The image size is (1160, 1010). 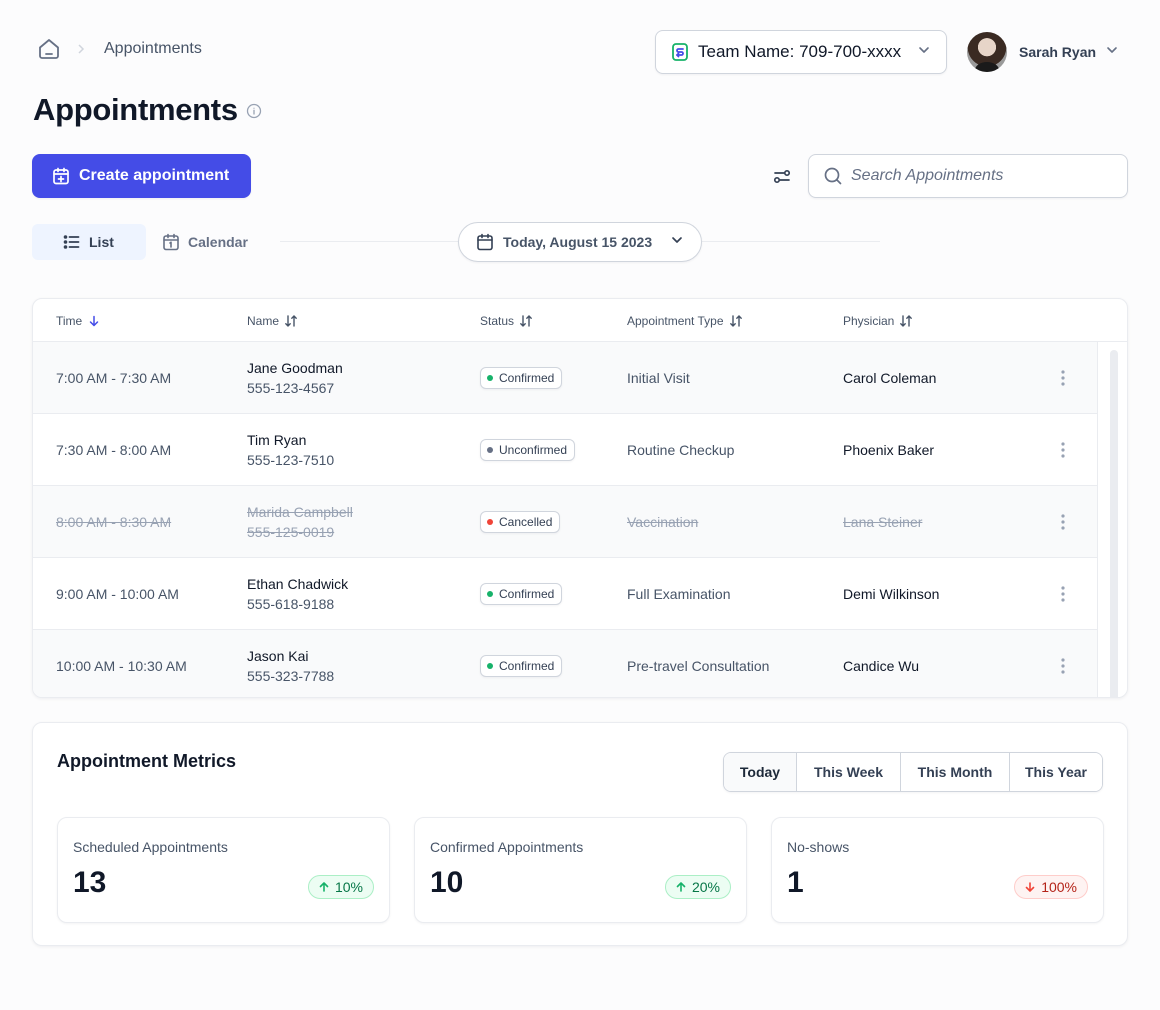 What do you see at coordinates (114, 378) in the screenshot?
I see `time-cell: 7:00 AM - 7:30 AM` at bounding box center [114, 378].